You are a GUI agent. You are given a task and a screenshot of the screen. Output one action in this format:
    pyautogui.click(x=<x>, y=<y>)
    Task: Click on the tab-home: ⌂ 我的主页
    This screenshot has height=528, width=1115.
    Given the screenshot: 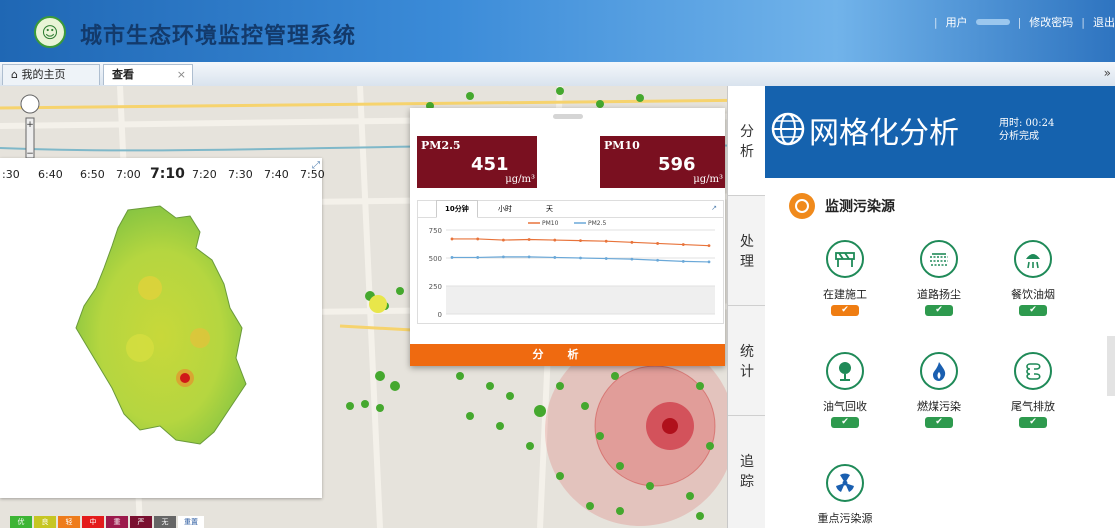 What is the action you would take?
    pyautogui.click(x=51, y=74)
    